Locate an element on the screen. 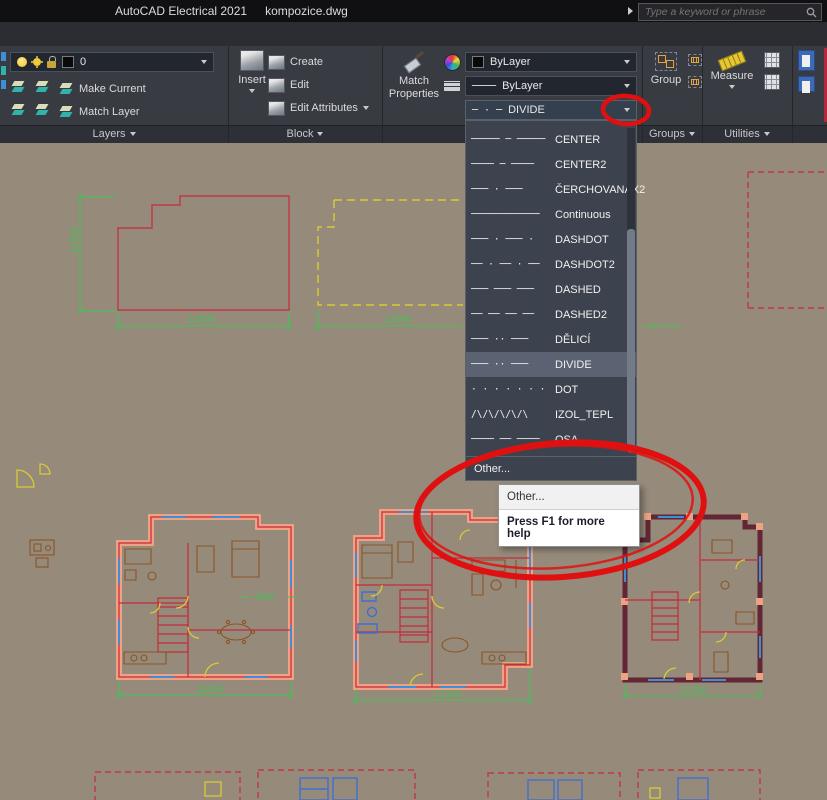  make-current-button: Make Current is located at coordinates (102, 89).